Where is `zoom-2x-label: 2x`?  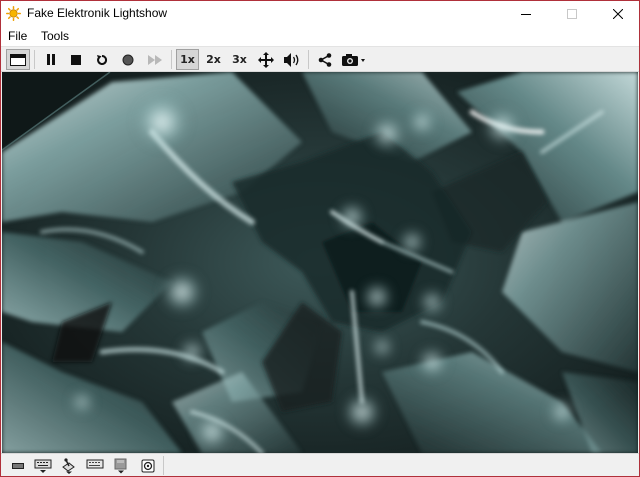 zoom-2x-label: 2x is located at coordinates (213, 59).